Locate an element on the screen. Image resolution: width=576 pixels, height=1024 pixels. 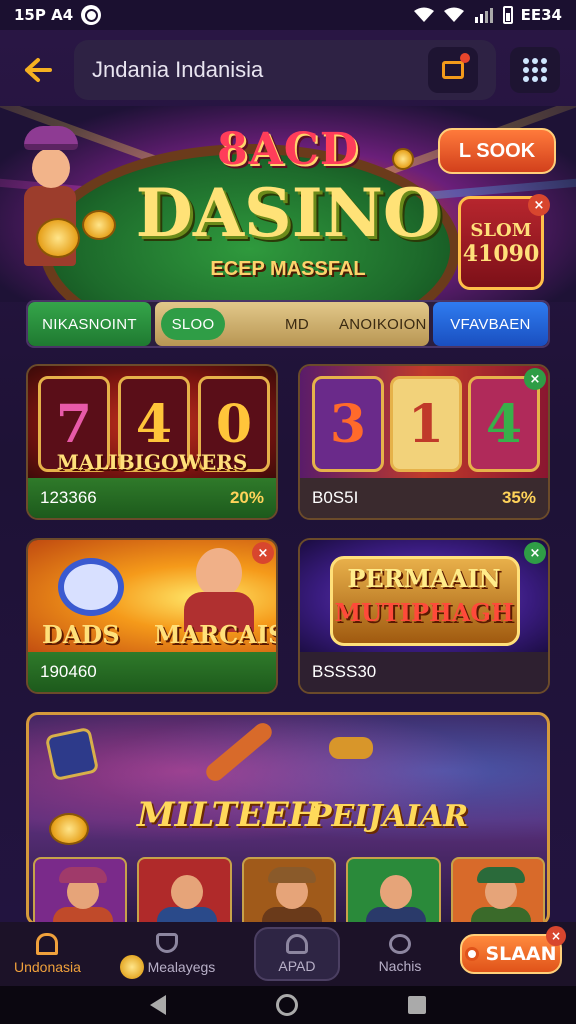
book-button: L SOOK is located at coordinates (497, 151).